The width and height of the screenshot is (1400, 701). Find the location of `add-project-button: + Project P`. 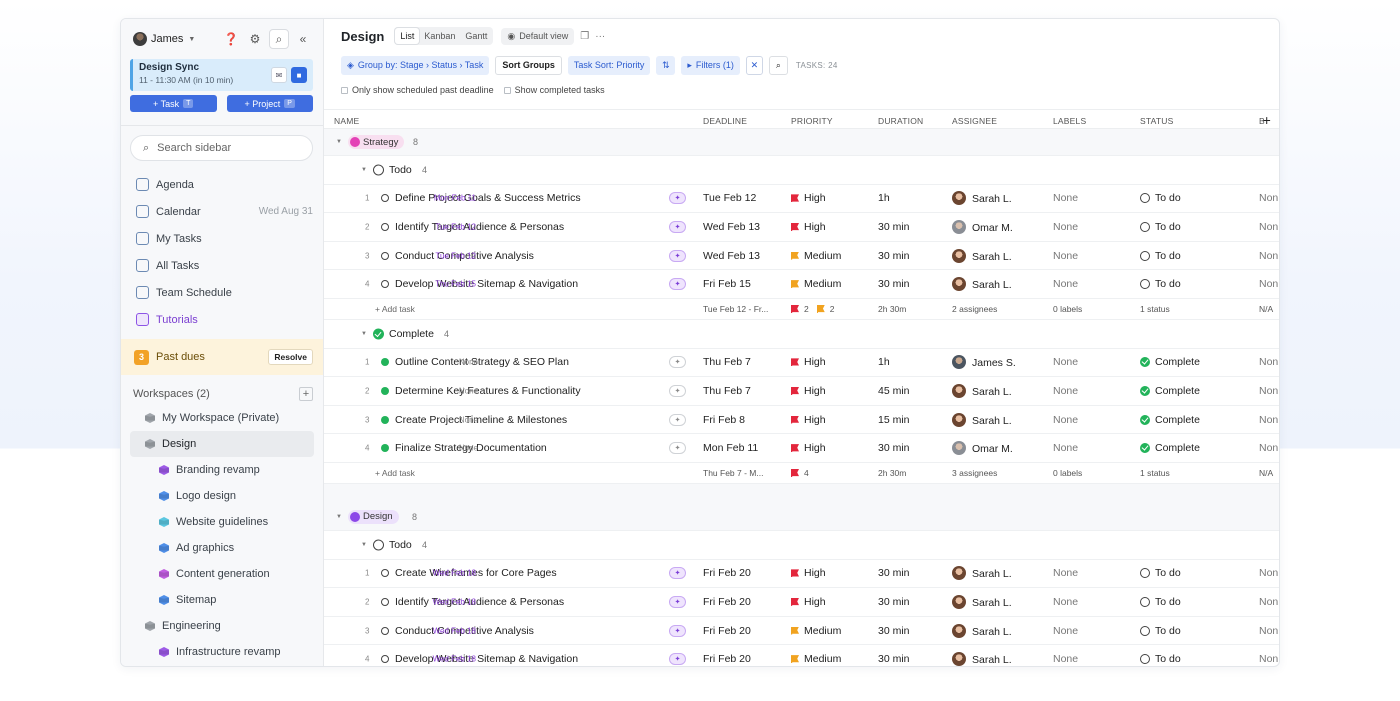

add-project-button: + Project P is located at coordinates (269, 103).